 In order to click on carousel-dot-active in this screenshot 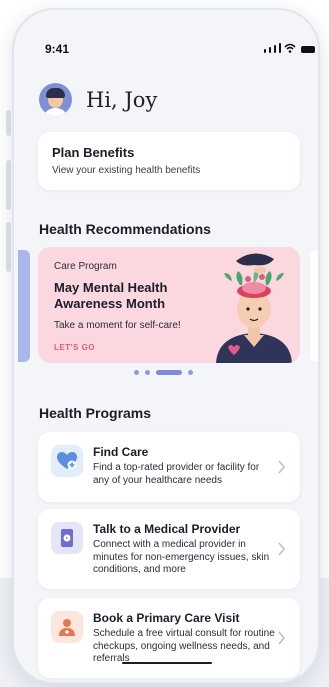, I will do `click(169, 372)`.